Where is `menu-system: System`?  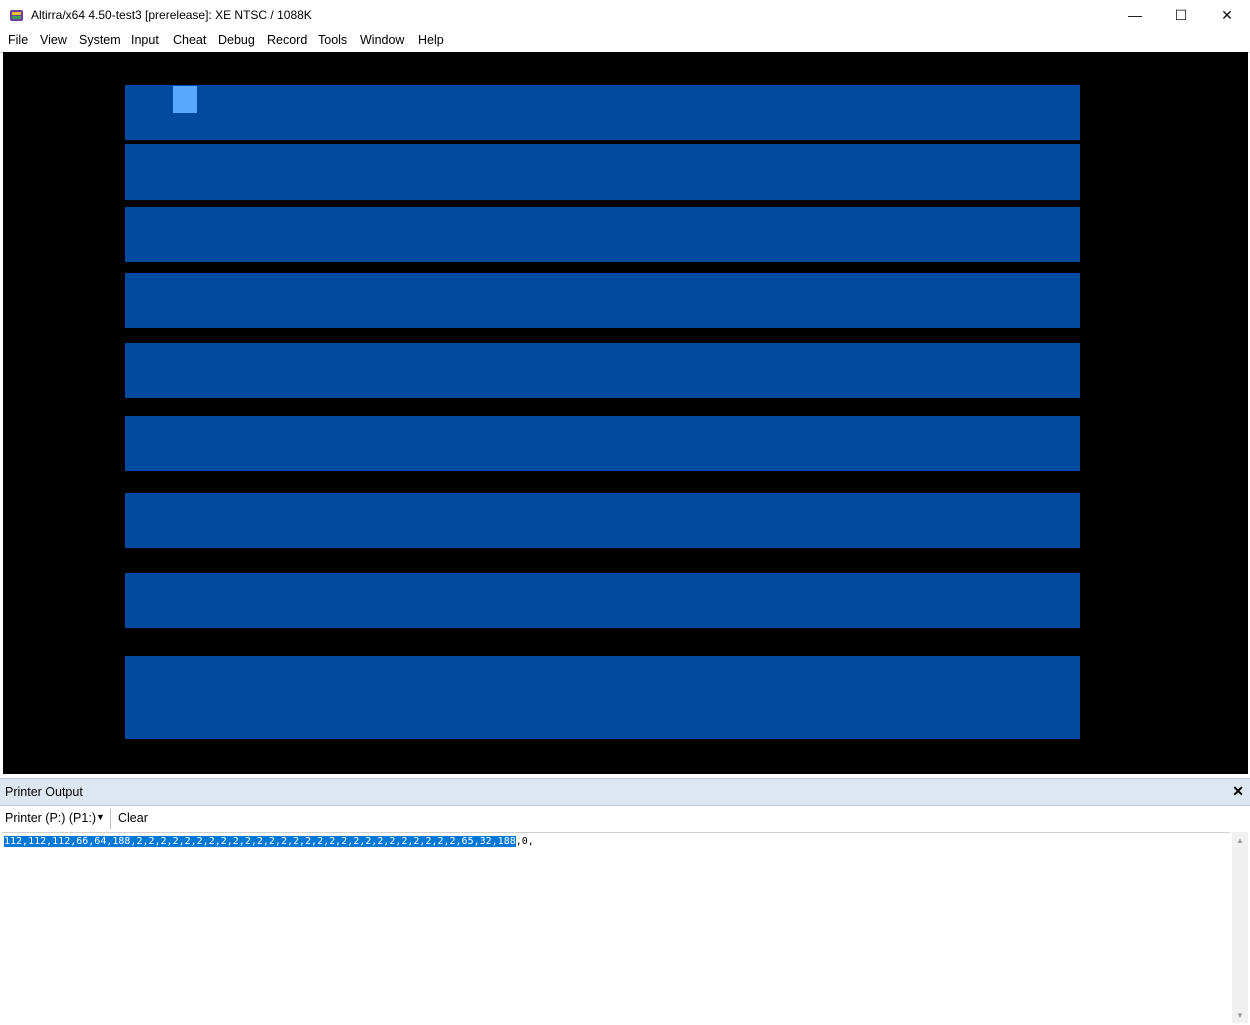 menu-system: System is located at coordinates (100, 40).